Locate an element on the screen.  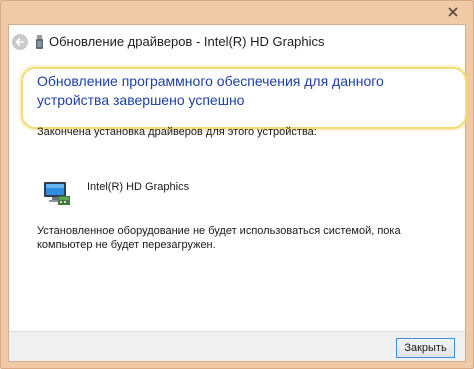
device-name: Intel(R) HD Graphics is located at coordinates (138, 187).